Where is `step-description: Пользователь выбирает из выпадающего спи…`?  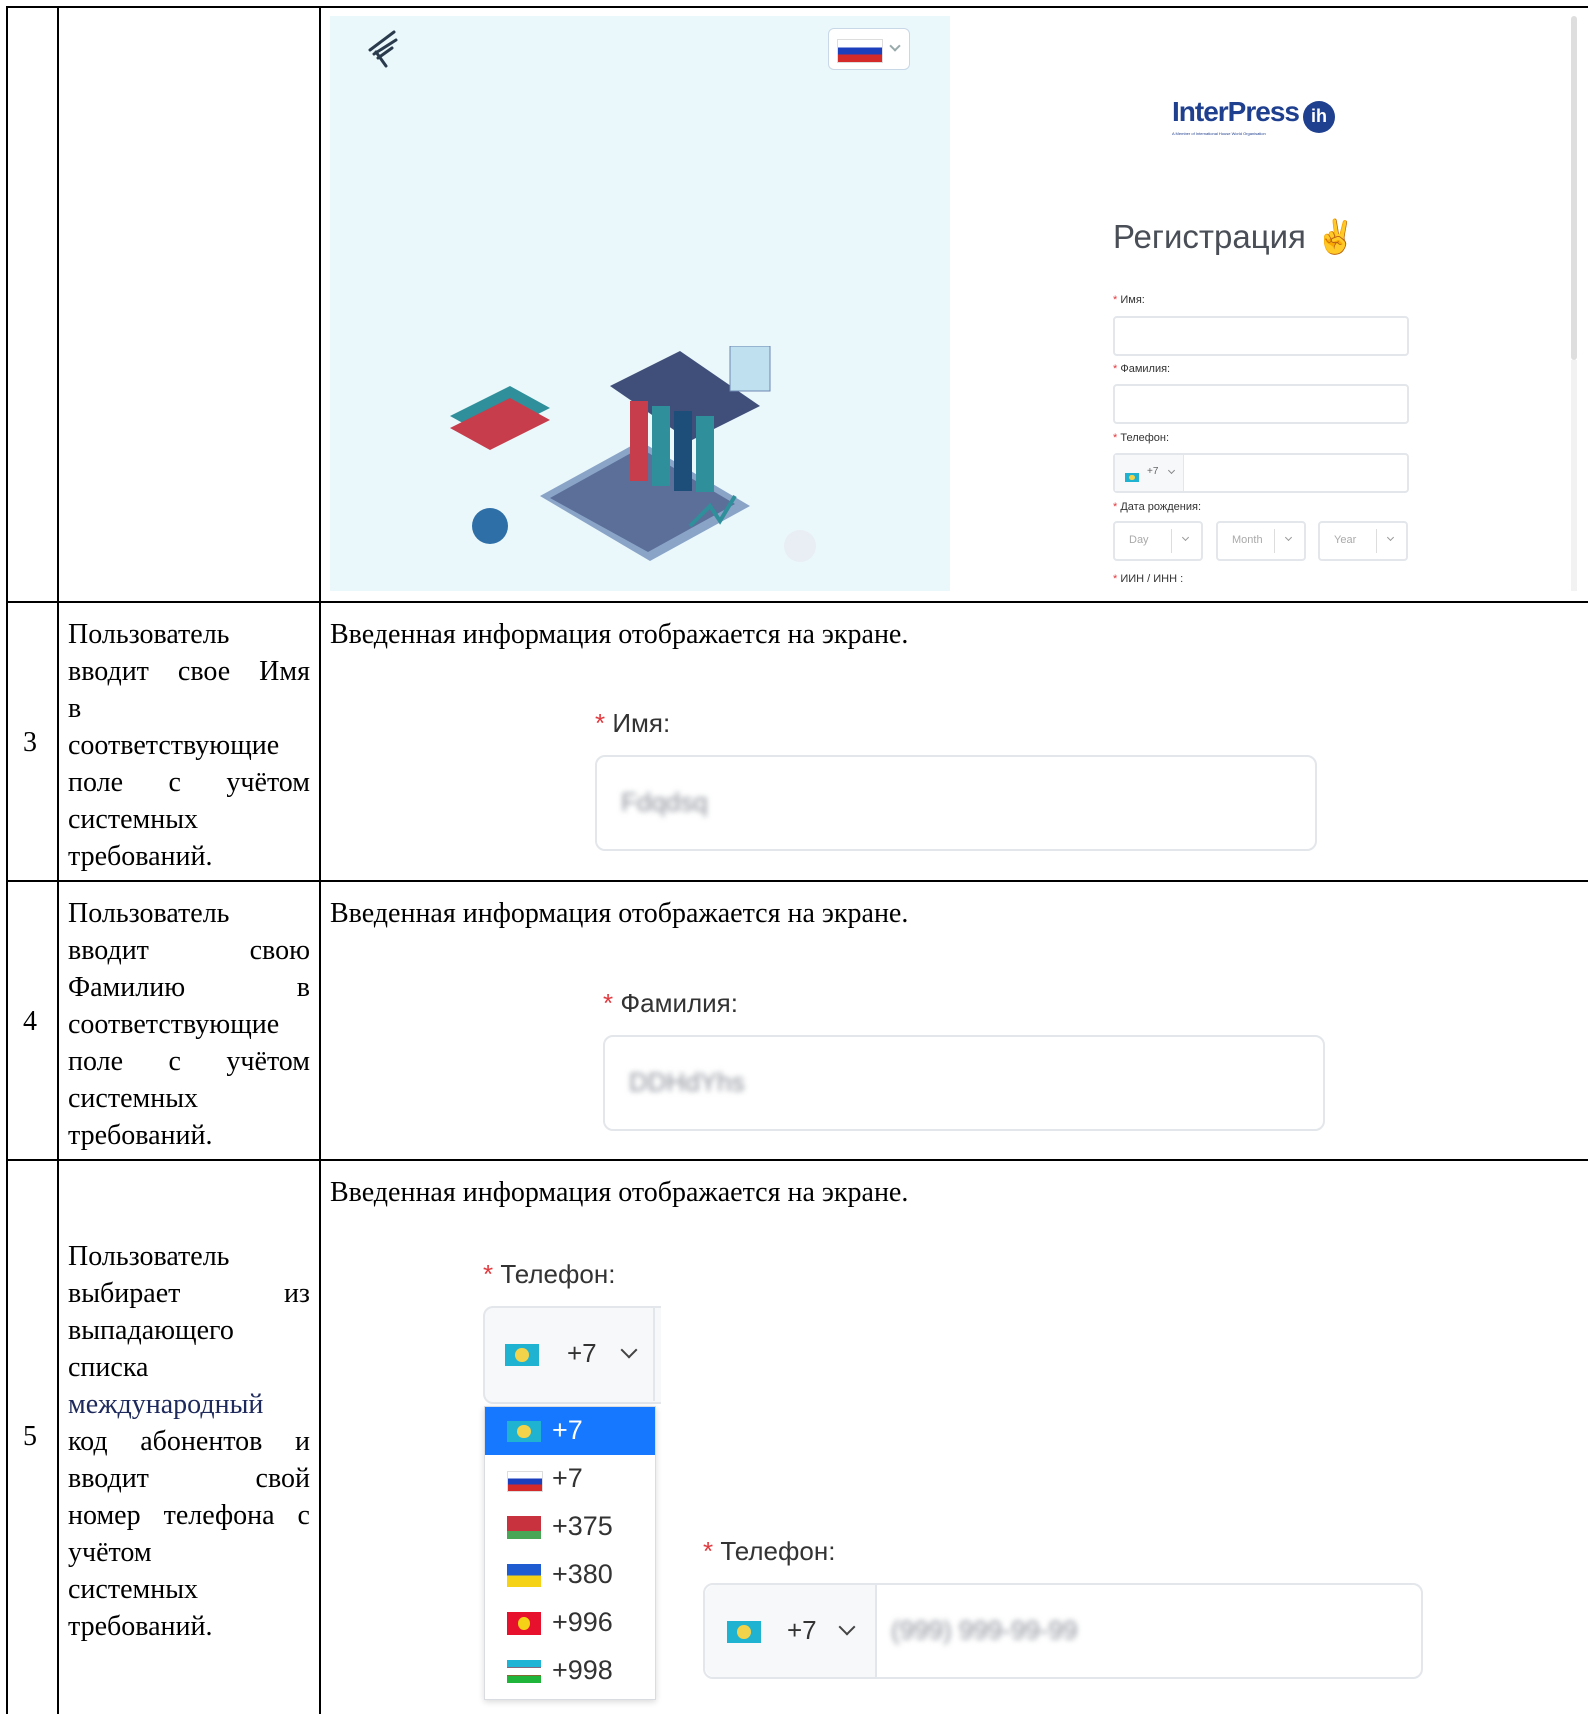
step-description: Пользователь выбирает из выпадающего спи… is located at coordinates (189, 1441).